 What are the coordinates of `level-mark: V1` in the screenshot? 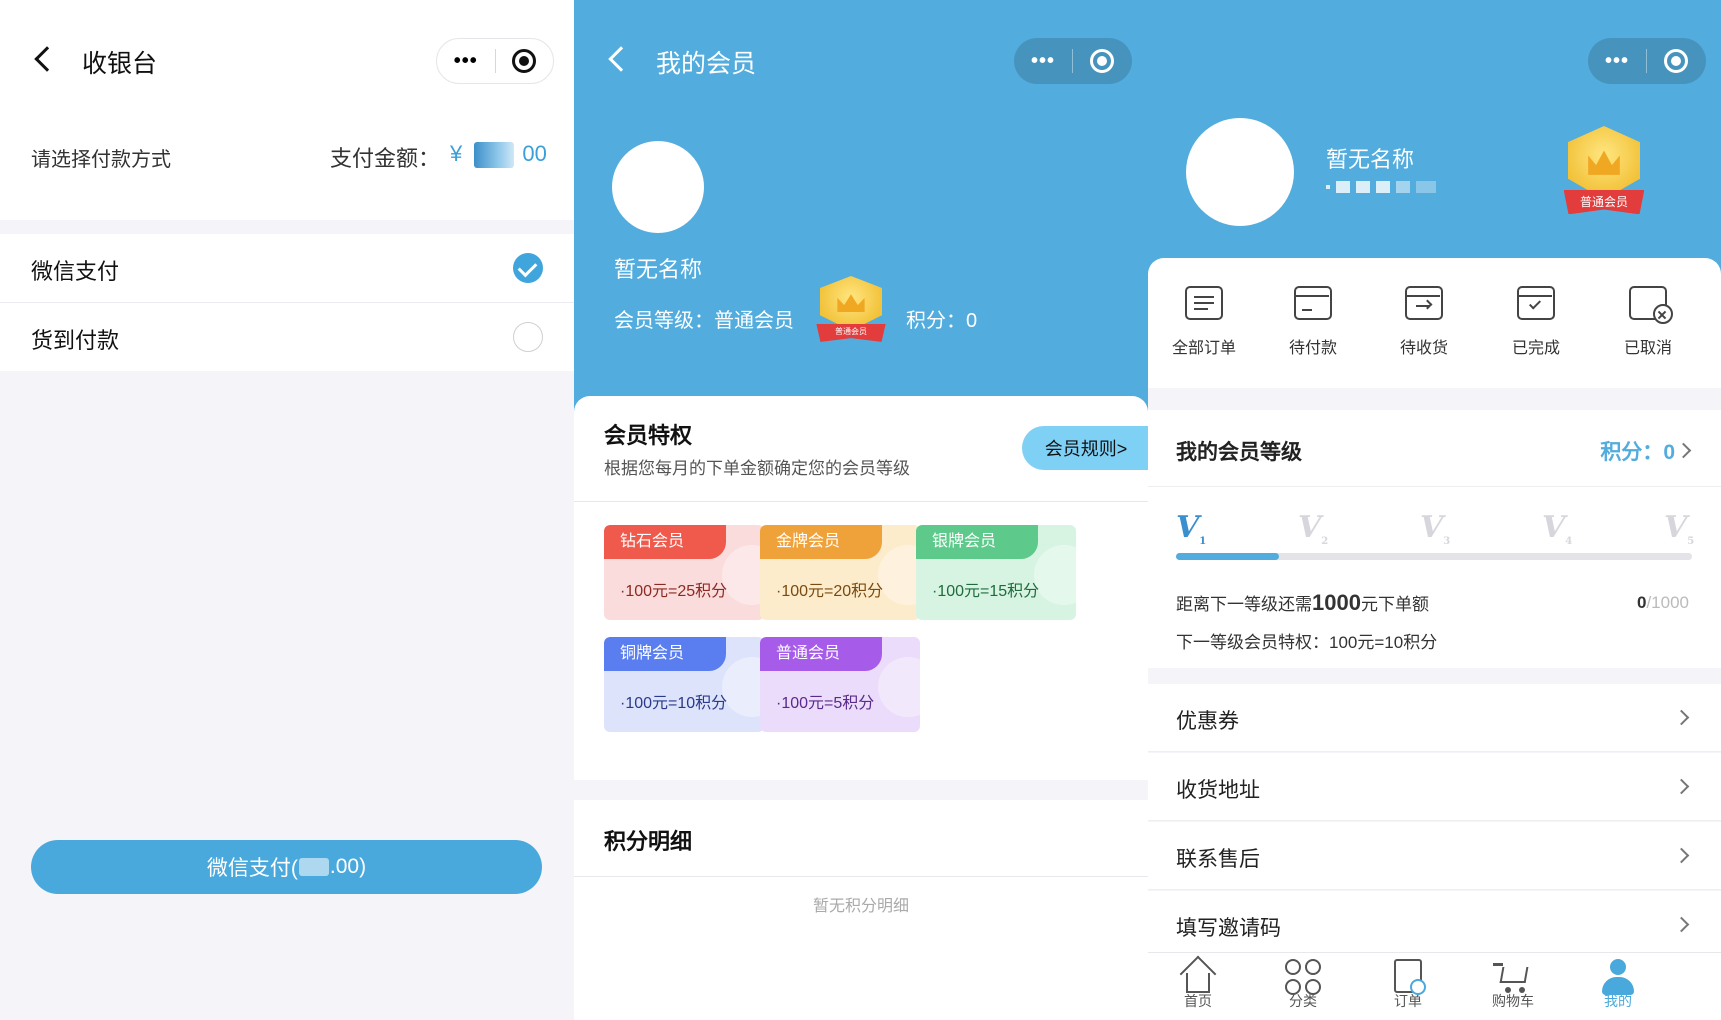 It's located at (1191, 528).